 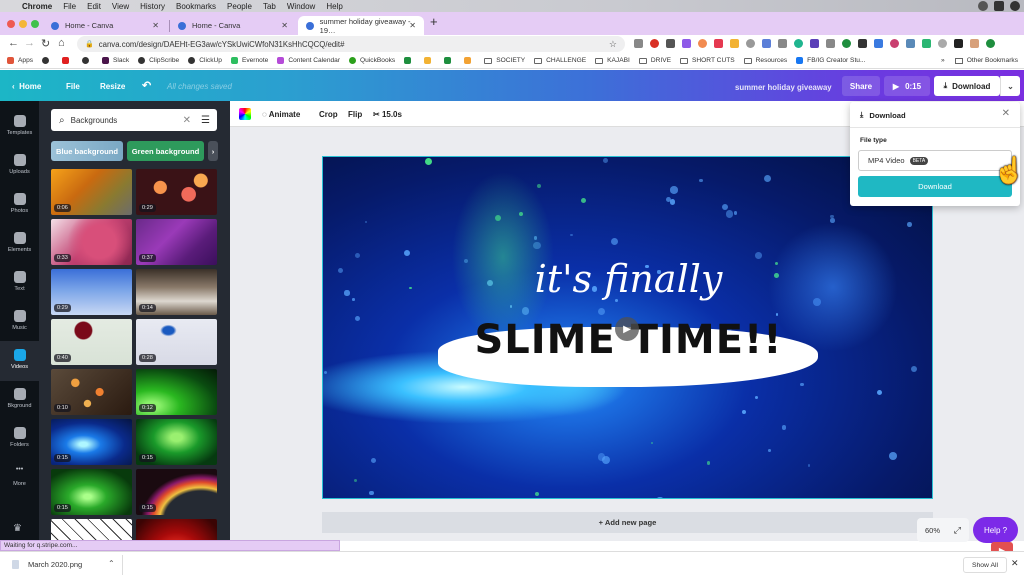 I want to click on video-thumbnail: 0:29, so click(x=176, y=192).